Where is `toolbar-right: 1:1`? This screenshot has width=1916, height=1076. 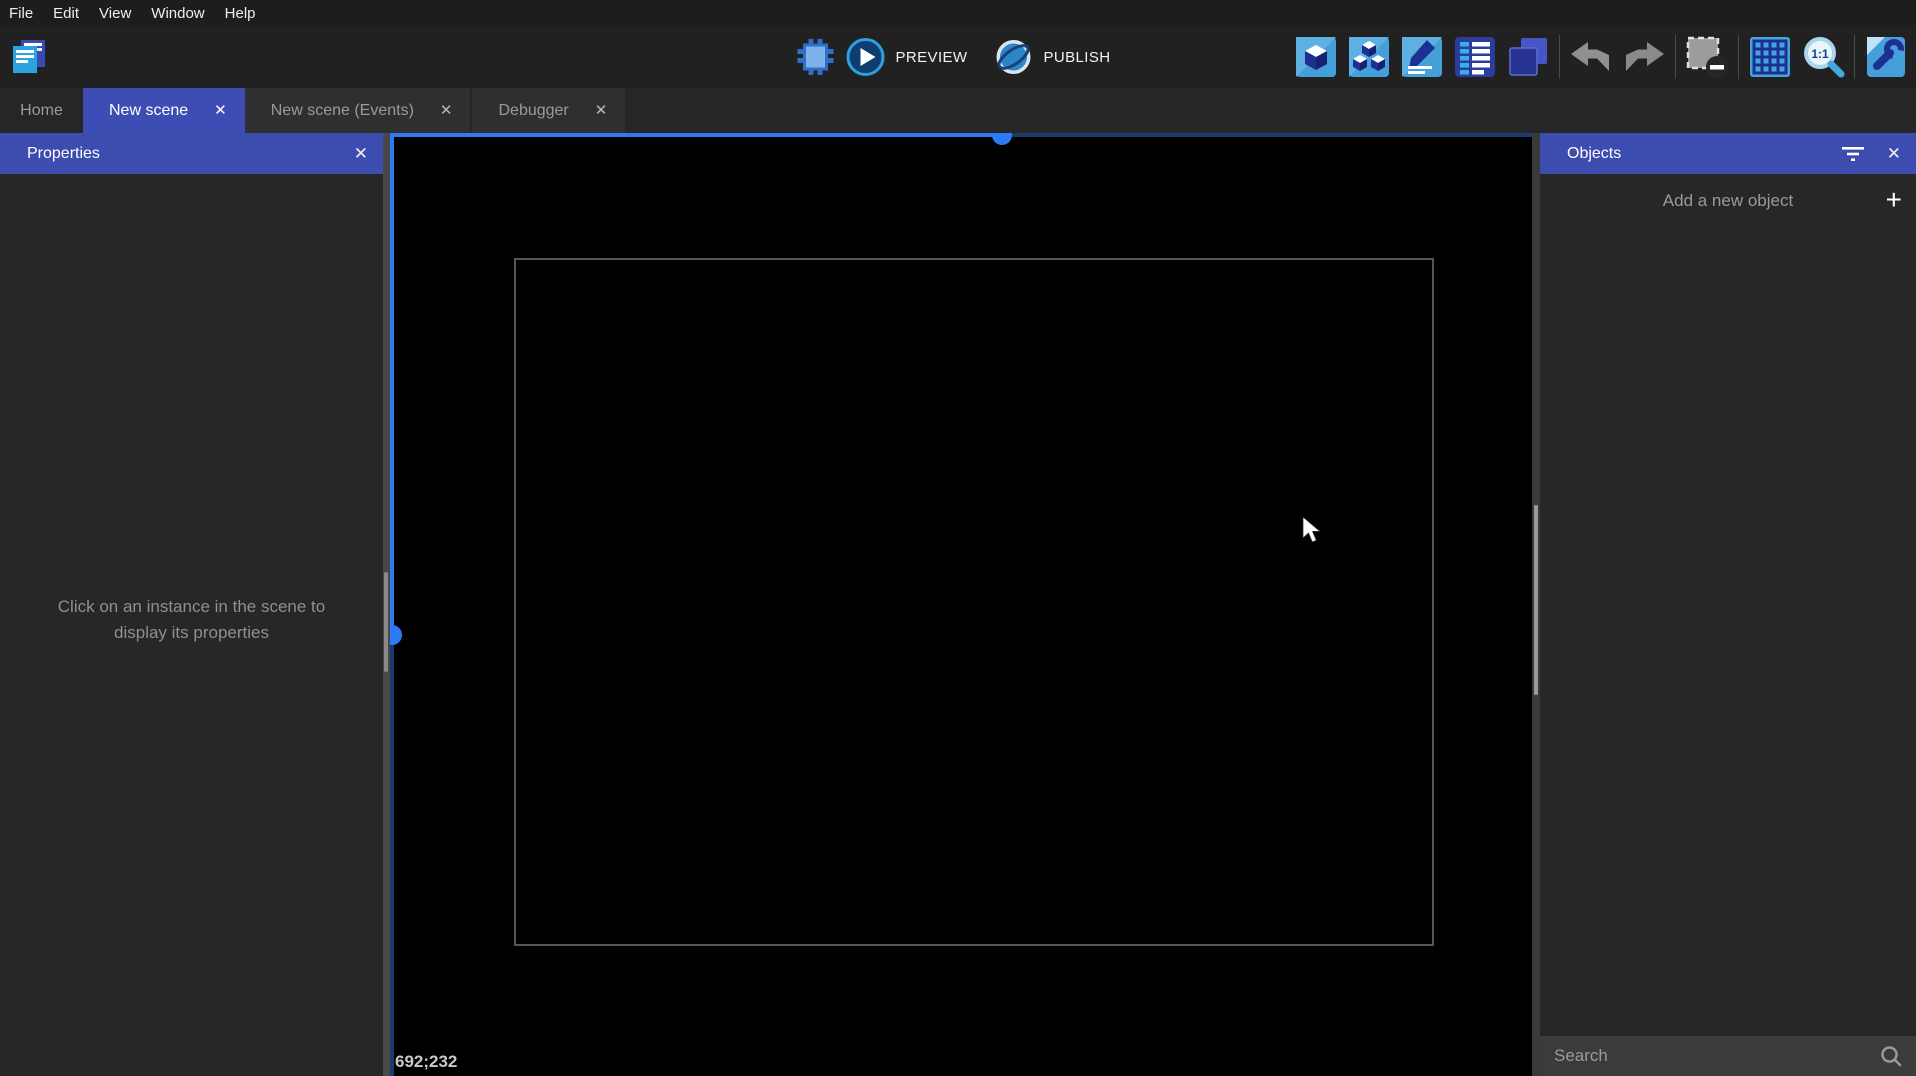
toolbar-right: 1:1 is located at coordinates (1601, 57).